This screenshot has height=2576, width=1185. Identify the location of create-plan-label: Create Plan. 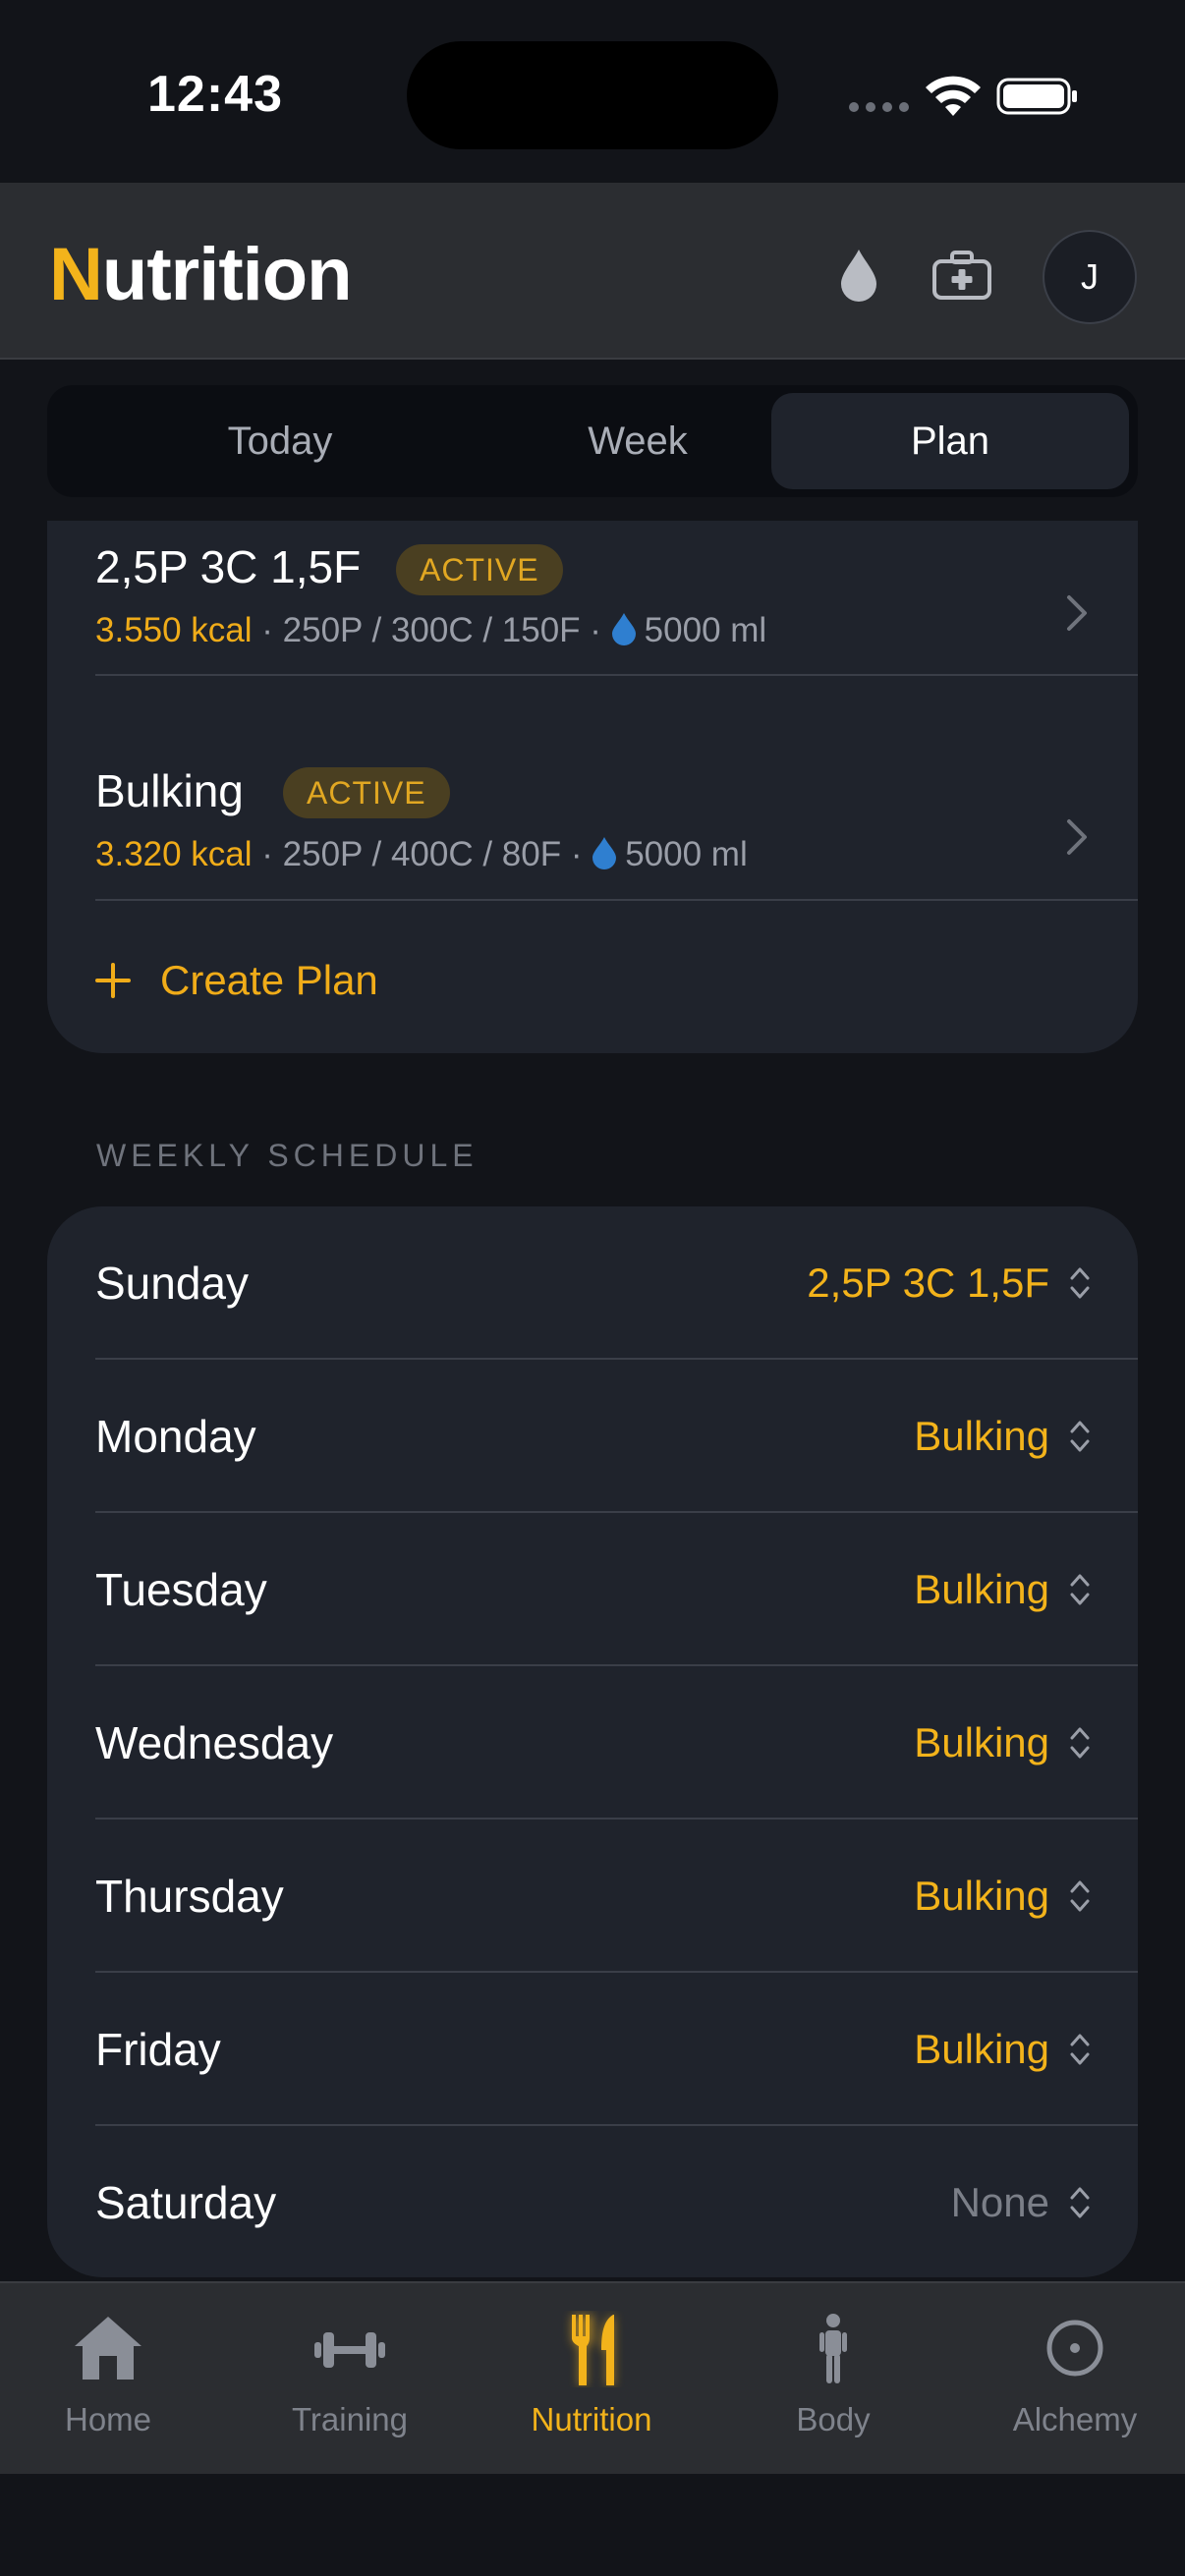
(269, 980).